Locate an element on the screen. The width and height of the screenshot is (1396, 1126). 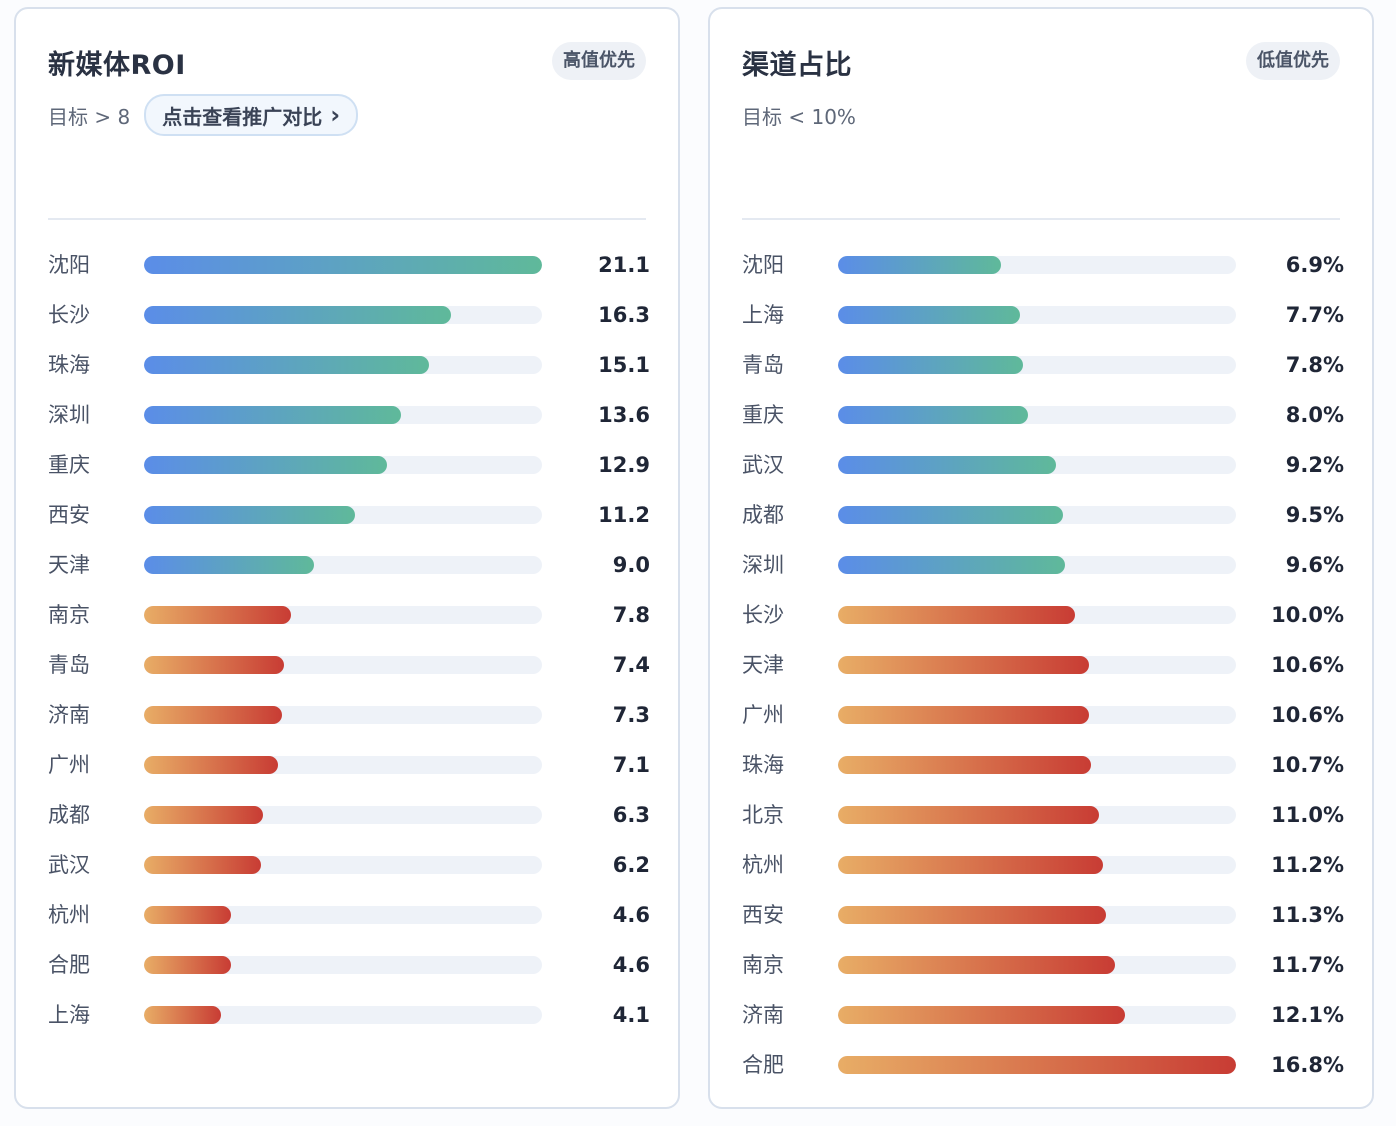
value-label: 7.8% is located at coordinates (1314, 365).